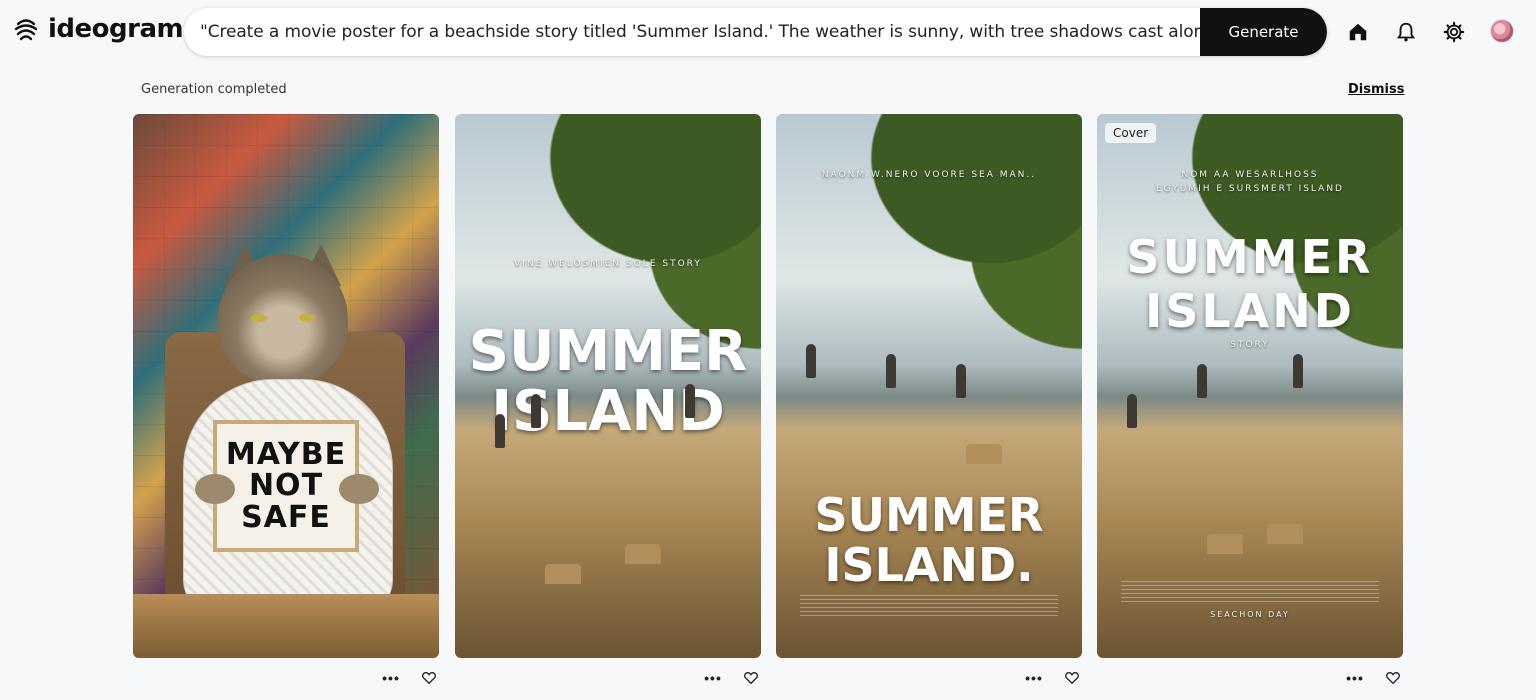 The width and height of the screenshot is (1536, 700). Describe the element at coordinates (929, 175) in the screenshot. I see `poster-tagline: NAONM W.NERO VOORE SEA MAN..` at that location.